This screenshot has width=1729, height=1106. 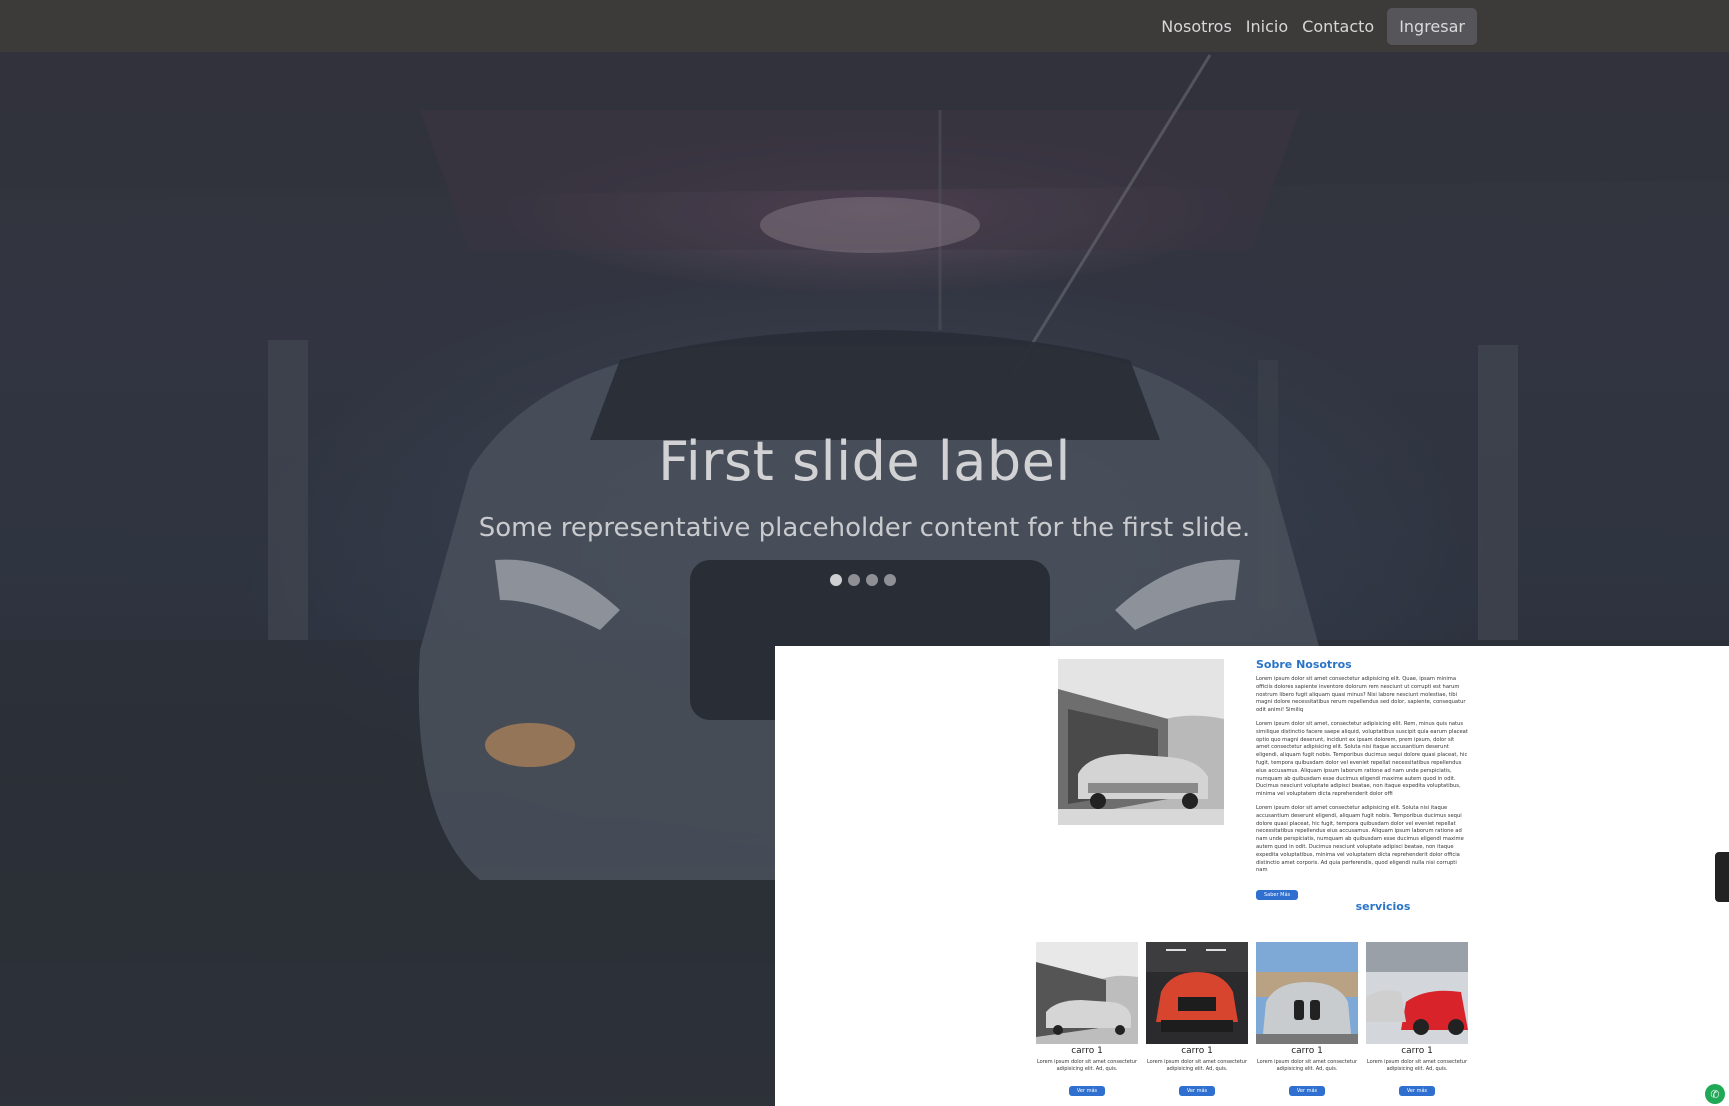 I want to click on whatsapp-icon: ✆, so click(x=1715, y=1094).